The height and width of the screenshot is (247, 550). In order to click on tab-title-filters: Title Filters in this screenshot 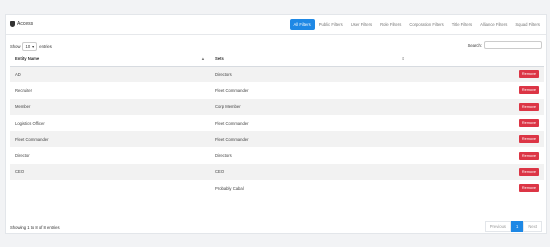, I will do `click(462, 24)`.